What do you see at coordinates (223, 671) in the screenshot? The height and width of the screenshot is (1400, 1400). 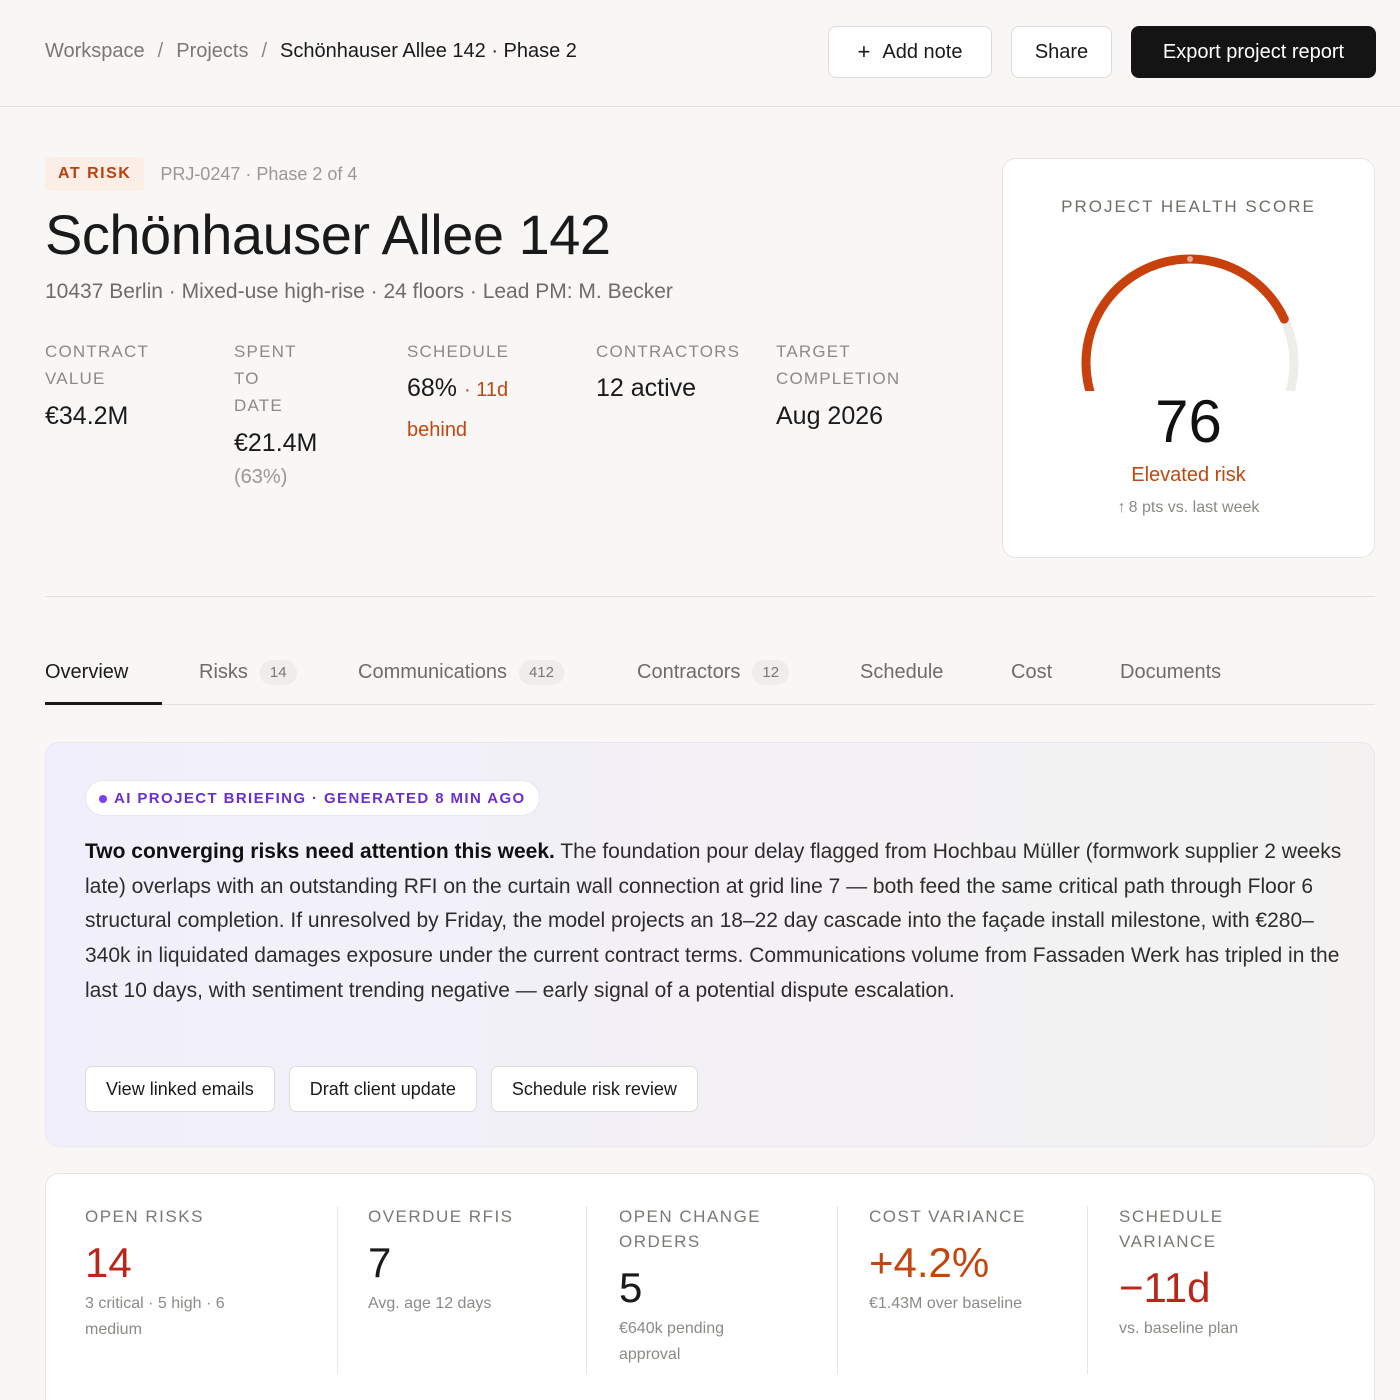 I see `tab-label: Risks` at bounding box center [223, 671].